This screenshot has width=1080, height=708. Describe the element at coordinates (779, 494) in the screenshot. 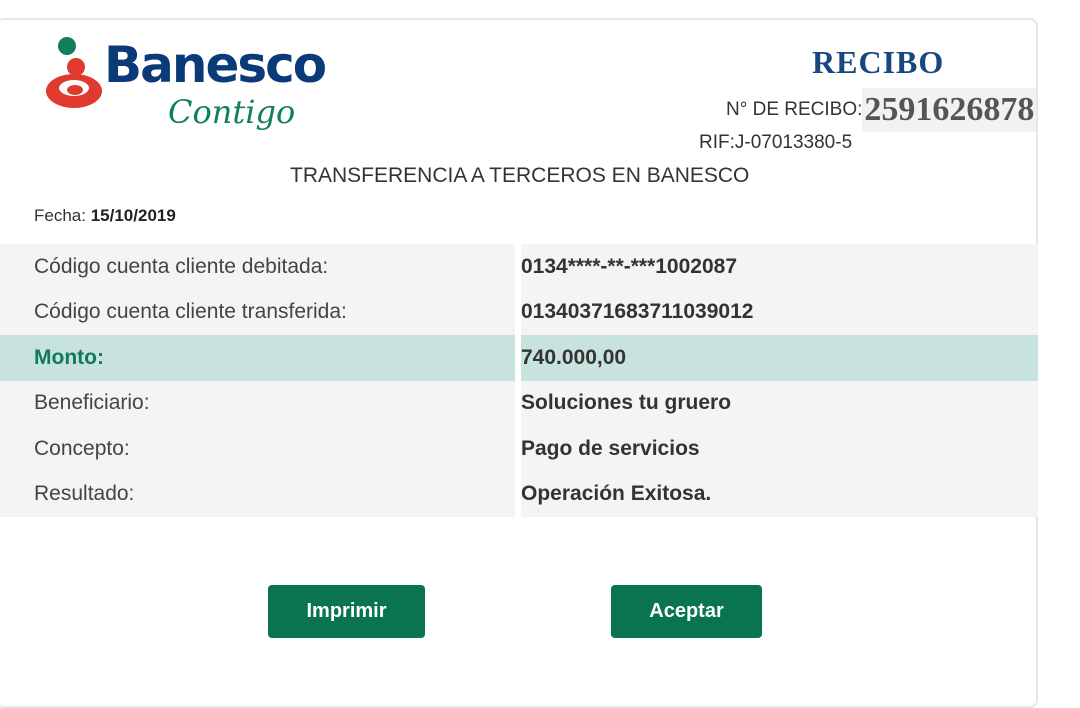

I see `row-value: Operación Exitosa.` at that location.